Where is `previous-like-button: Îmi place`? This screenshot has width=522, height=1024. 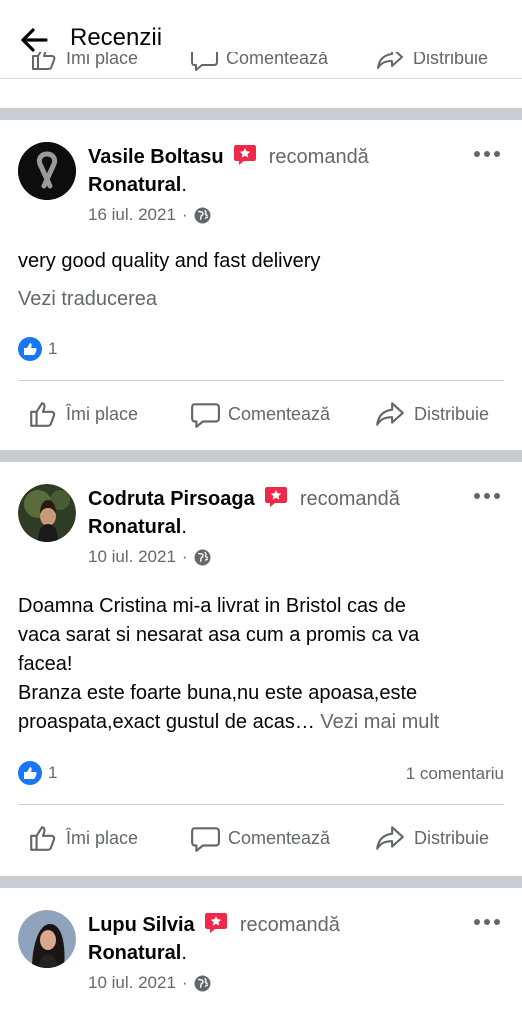 previous-like-button: Îmi place is located at coordinates (84, 62).